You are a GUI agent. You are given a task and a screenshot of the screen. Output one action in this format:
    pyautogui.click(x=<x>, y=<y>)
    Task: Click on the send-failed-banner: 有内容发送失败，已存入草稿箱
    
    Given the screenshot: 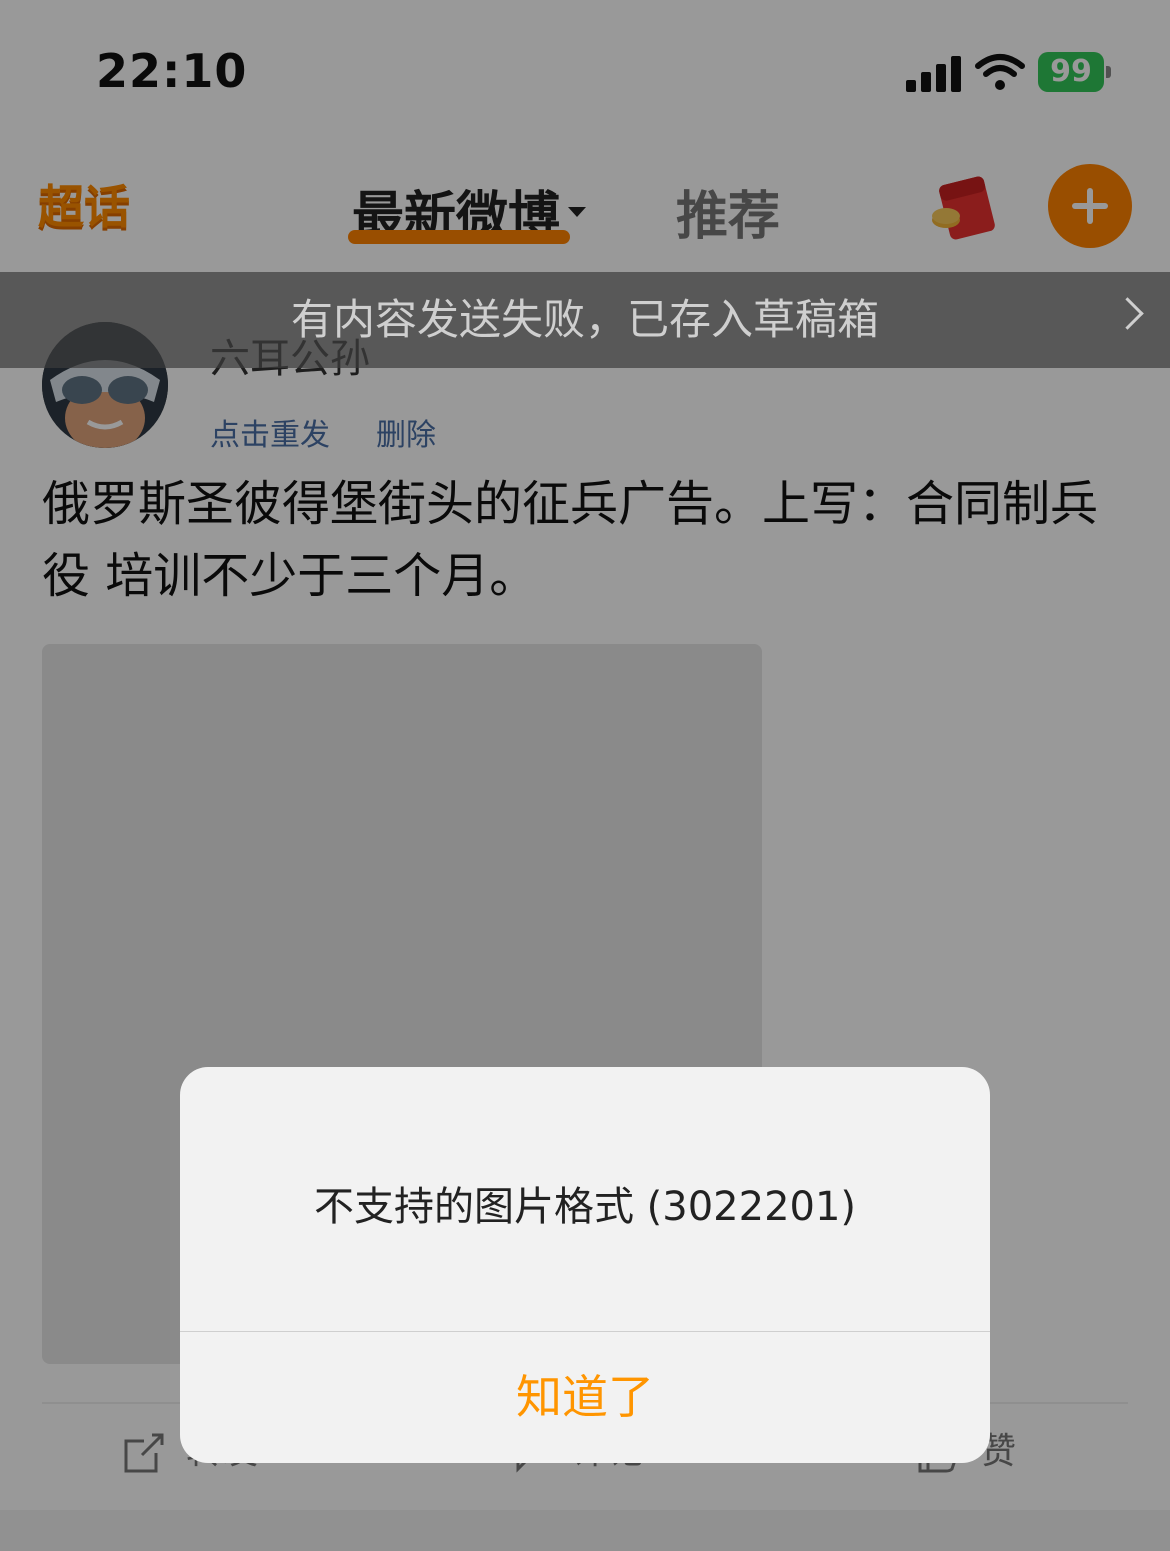 What is the action you would take?
    pyautogui.click(x=585, y=320)
    